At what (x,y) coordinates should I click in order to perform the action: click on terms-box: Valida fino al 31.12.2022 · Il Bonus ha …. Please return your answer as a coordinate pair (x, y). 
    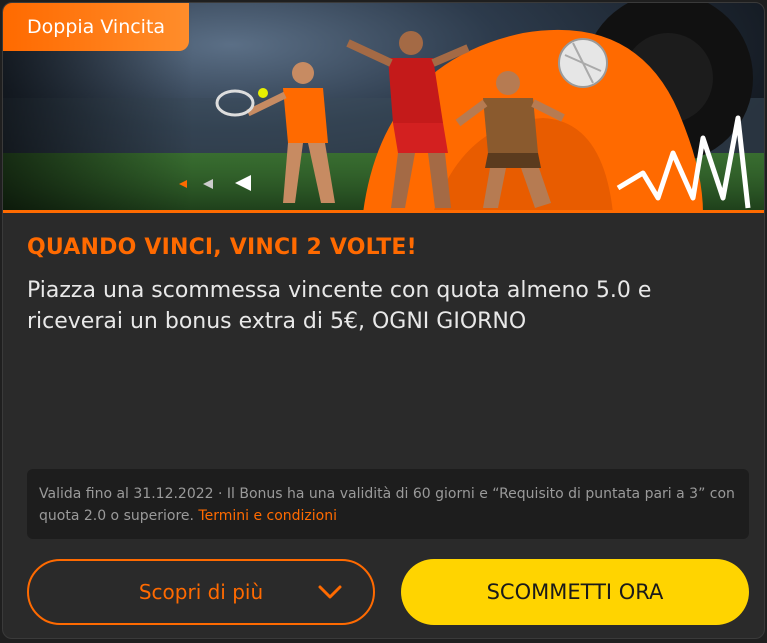
    Looking at the image, I should click on (388, 504).